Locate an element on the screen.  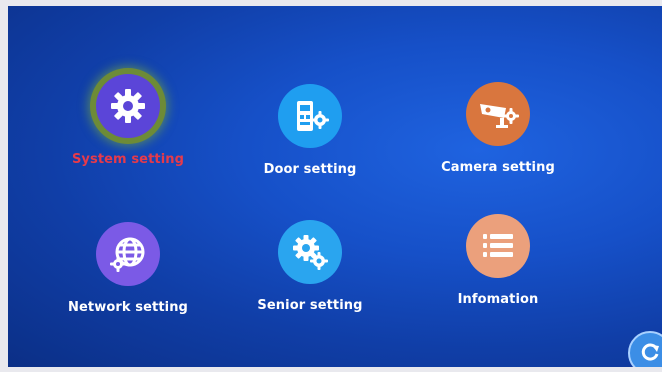
list-icon is located at coordinates (498, 246).